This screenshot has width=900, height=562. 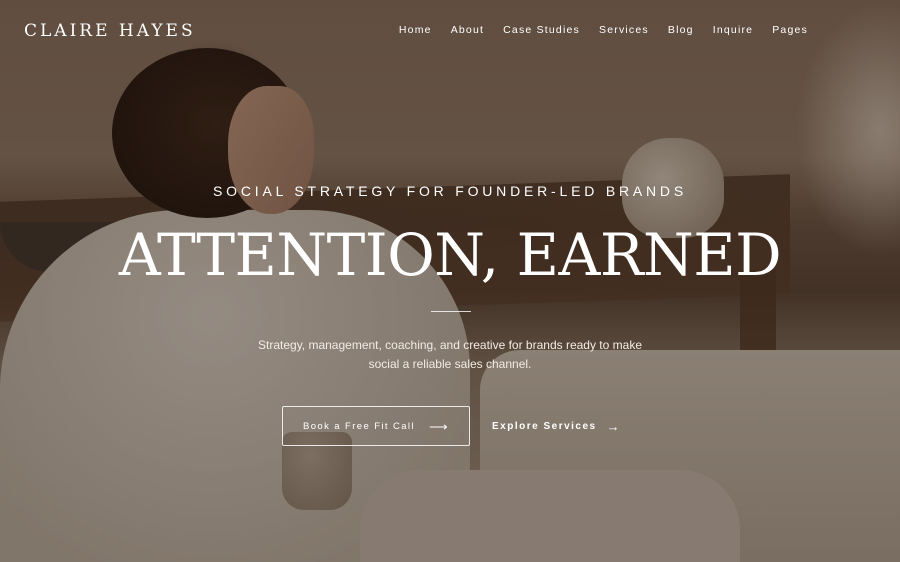 I want to click on long-arrow-right-icon: ⟶, so click(x=438, y=426).